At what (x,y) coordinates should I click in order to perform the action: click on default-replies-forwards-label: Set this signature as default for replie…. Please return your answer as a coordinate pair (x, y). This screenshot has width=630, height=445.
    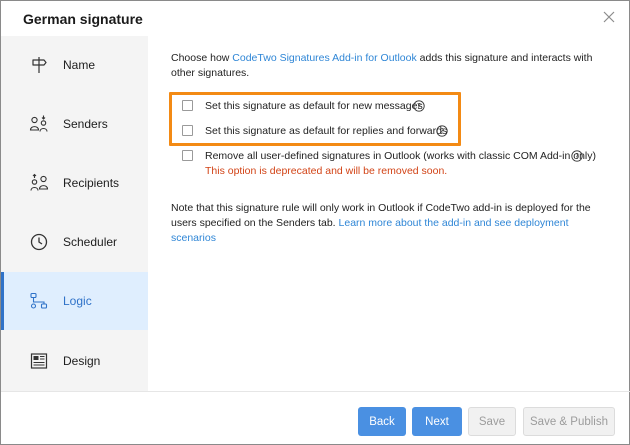
    Looking at the image, I should click on (326, 131).